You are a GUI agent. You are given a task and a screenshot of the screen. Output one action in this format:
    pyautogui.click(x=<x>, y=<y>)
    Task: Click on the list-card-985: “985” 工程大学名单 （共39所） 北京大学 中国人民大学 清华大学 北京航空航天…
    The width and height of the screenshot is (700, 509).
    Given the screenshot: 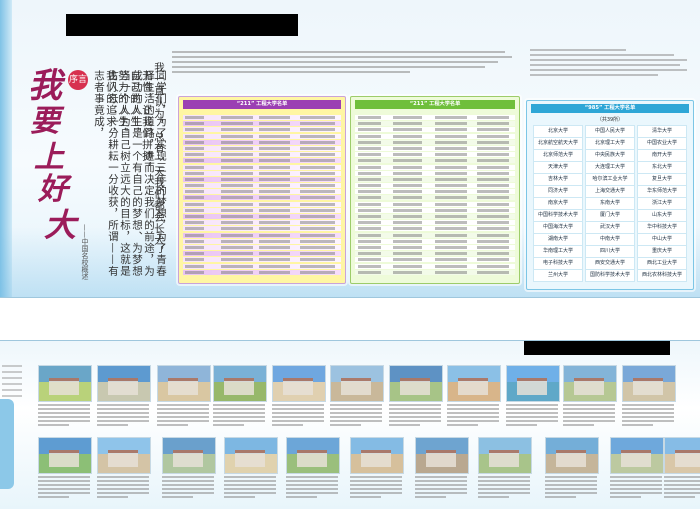 What is the action you would take?
    pyautogui.click(x=610, y=195)
    